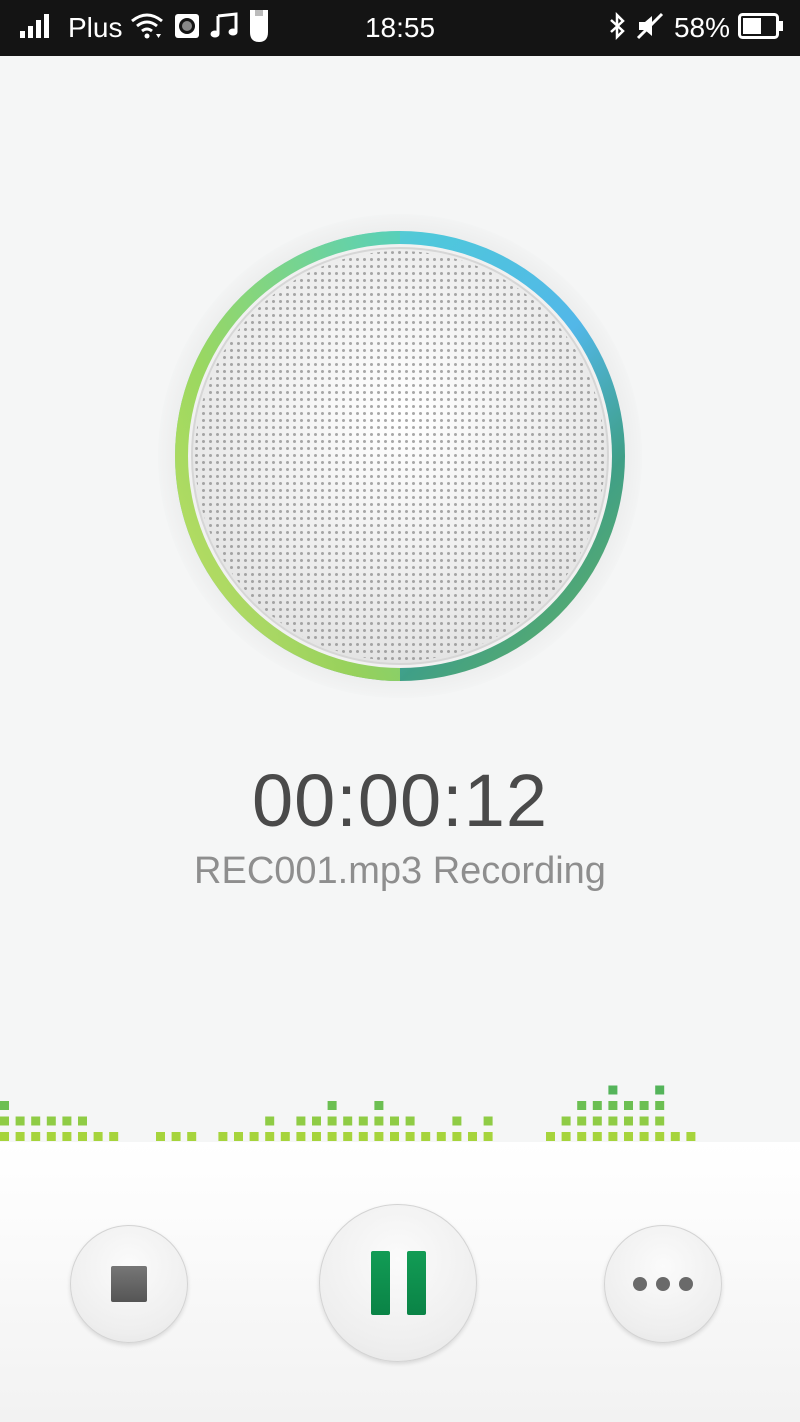 The image size is (800, 1422). I want to click on level-meter, so click(400, 1096).